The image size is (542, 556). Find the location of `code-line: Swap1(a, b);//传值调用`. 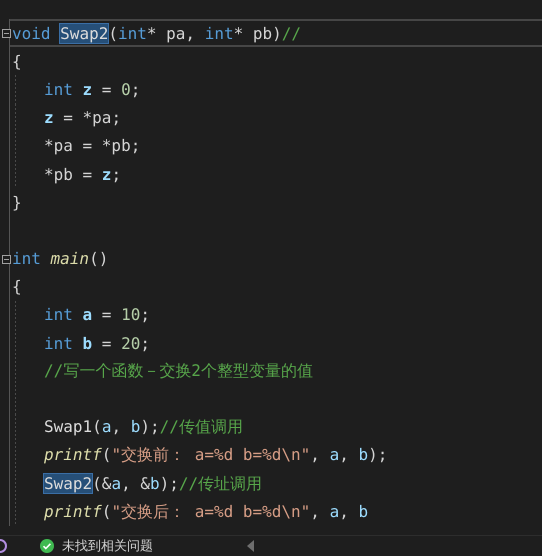

code-line: Swap1(a, b);//传值调用 is located at coordinates (143, 427).